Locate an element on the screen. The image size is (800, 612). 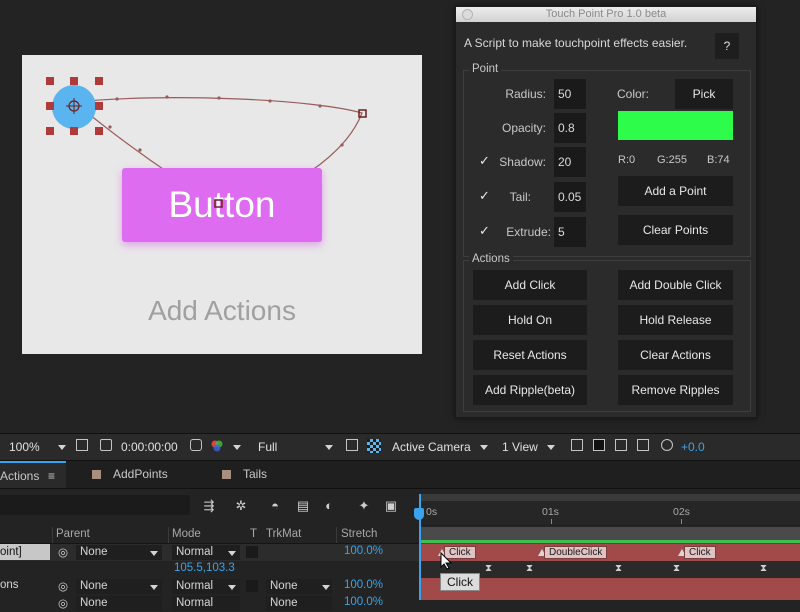
shy-layers-icon: ◓ is located at coordinates (275, 506).